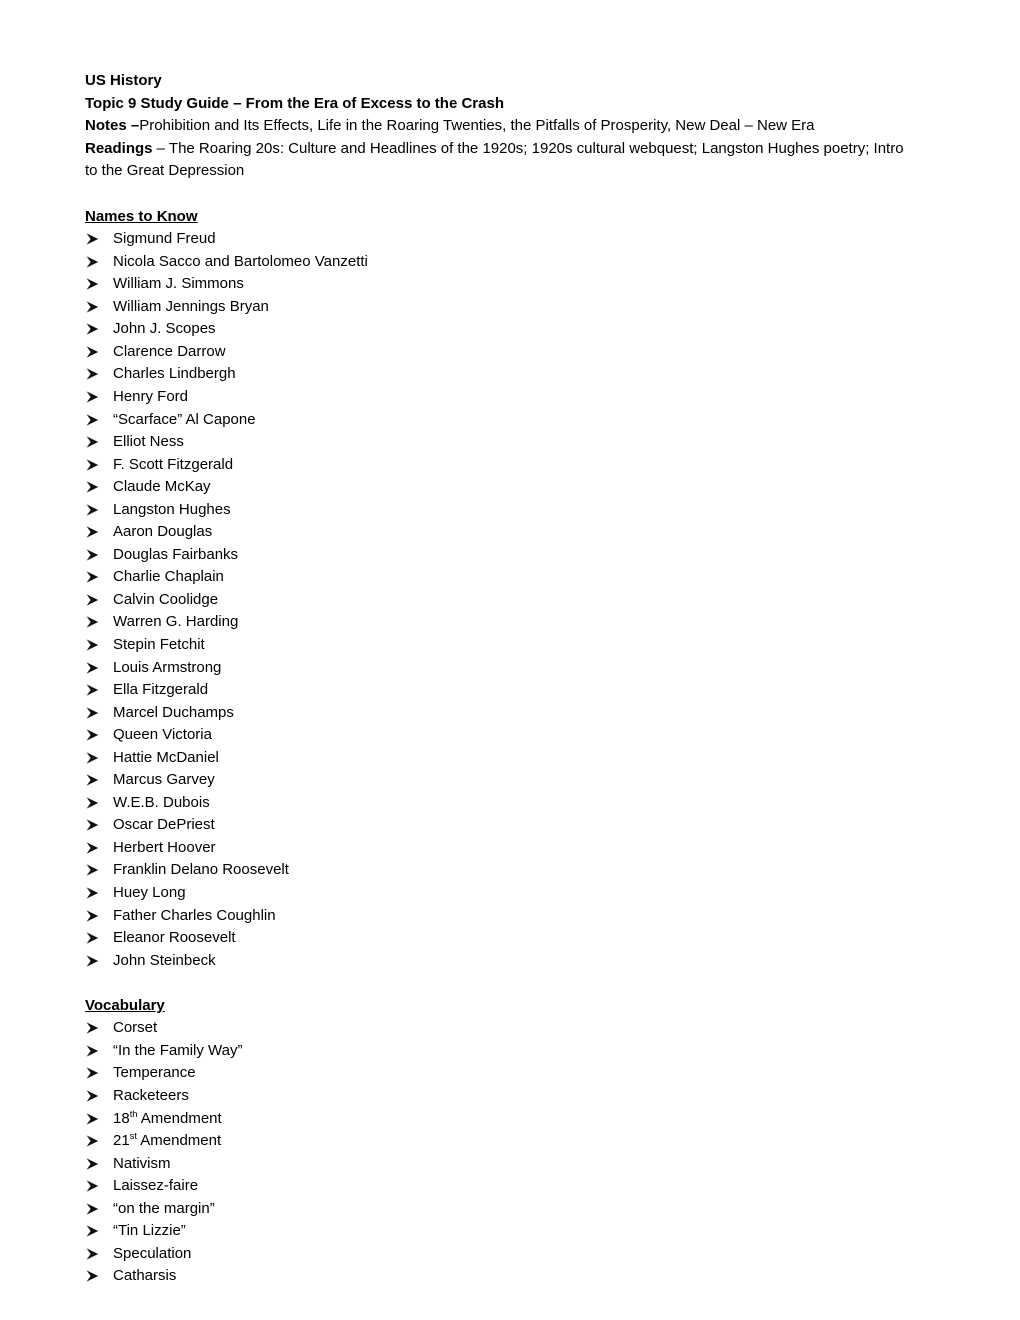 The image size is (1020, 1320). What do you see at coordinates (164, 239) in the screenshot?
I see `list-item-label: Sigmund Freud` at bounding box center [164, 239].